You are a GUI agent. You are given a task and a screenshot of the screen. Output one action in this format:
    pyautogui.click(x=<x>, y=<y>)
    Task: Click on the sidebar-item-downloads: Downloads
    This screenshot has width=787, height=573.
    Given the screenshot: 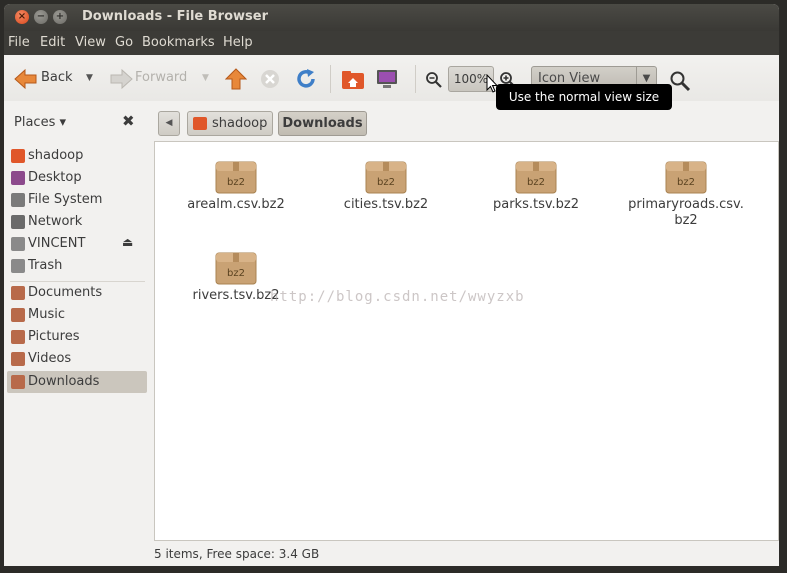 What is the action you would take?
    pyautogui.click(x=77, y=382)
    